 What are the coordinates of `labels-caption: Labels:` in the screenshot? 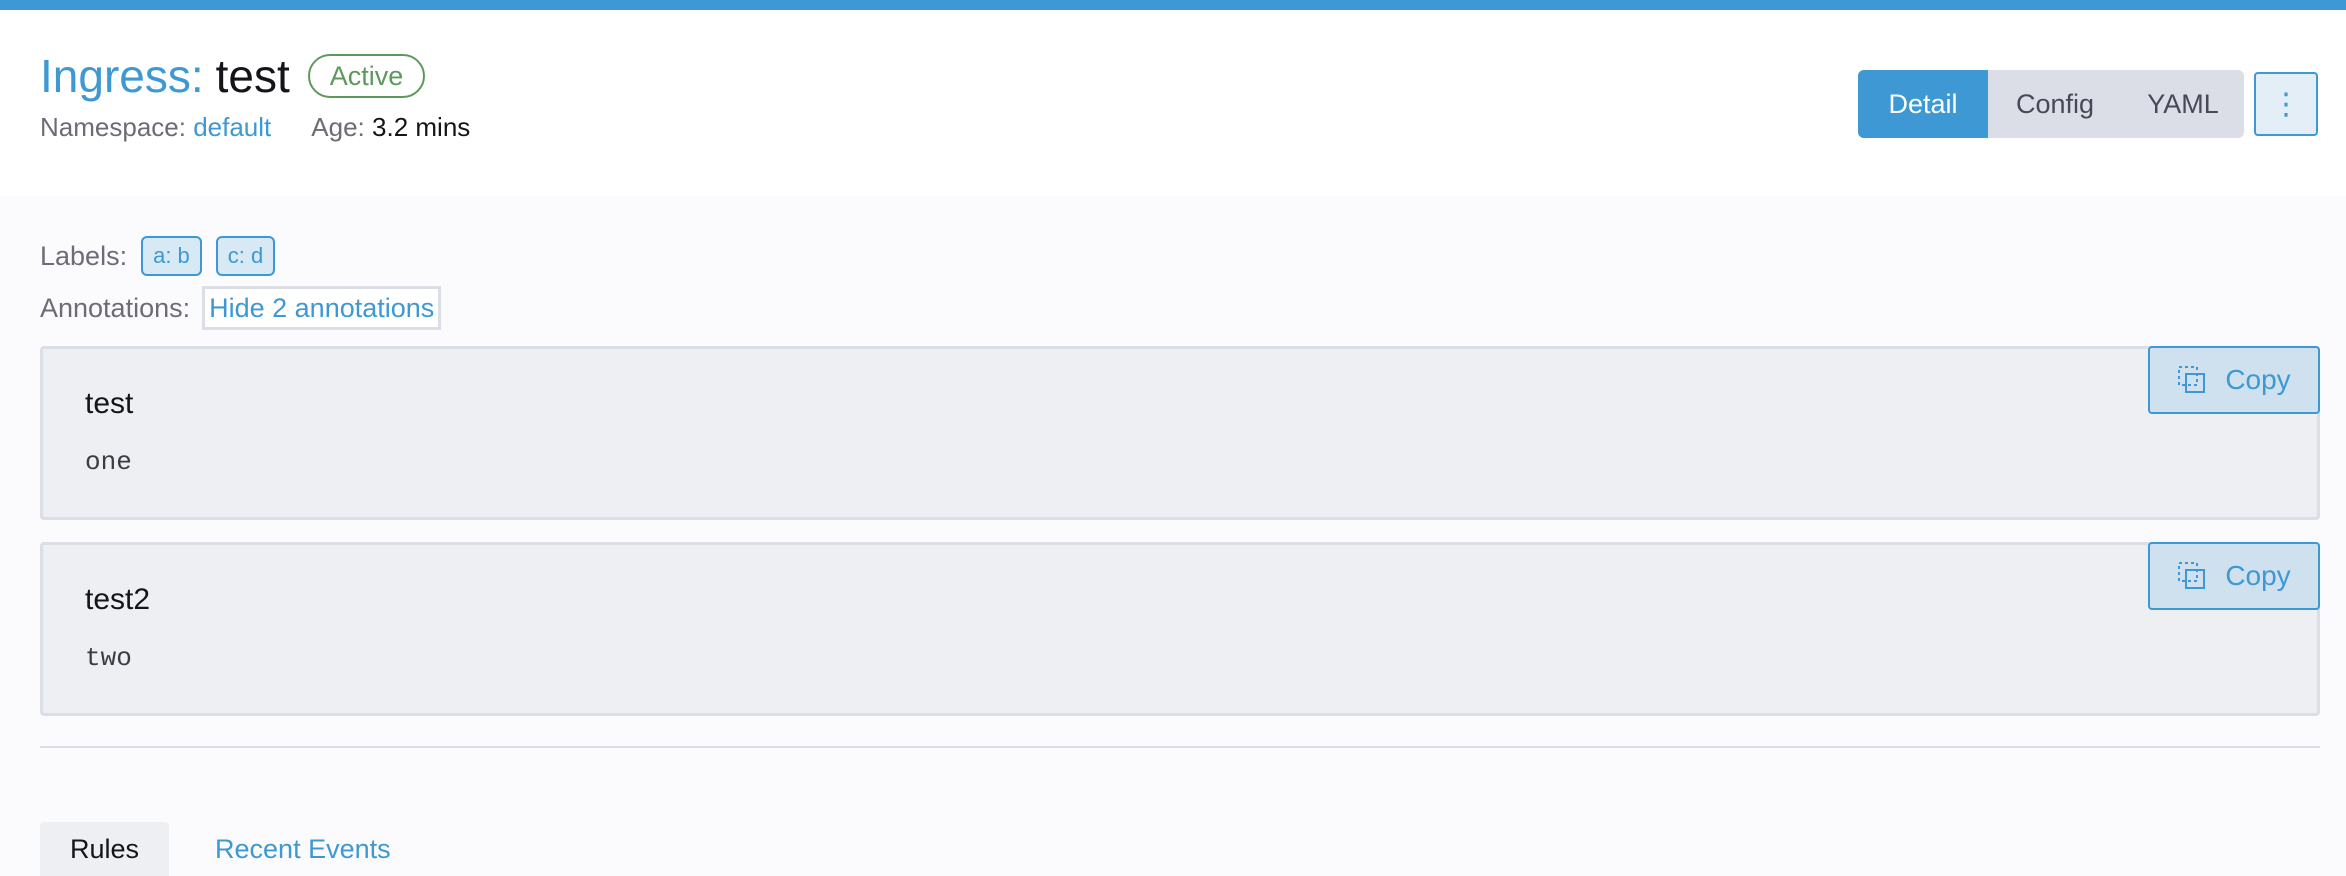 It's located at (84, 255).